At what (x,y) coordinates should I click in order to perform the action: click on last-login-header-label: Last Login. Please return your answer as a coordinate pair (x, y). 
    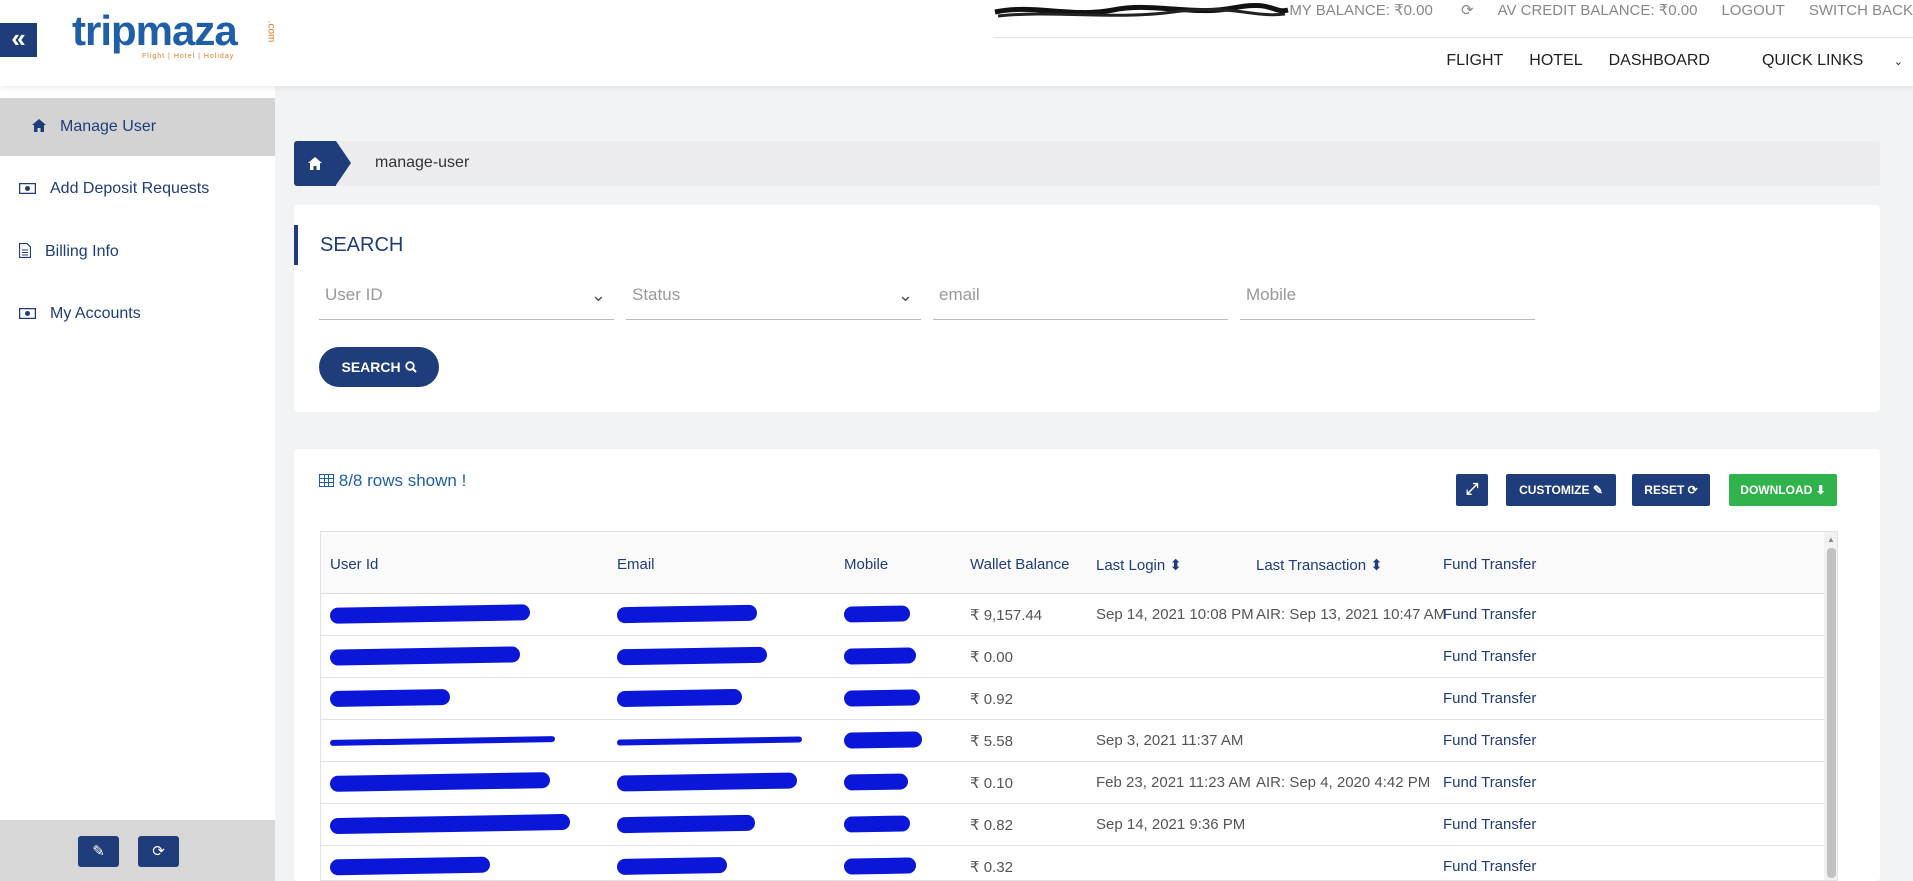
    Looking at the image, I should click on (1131, 565).